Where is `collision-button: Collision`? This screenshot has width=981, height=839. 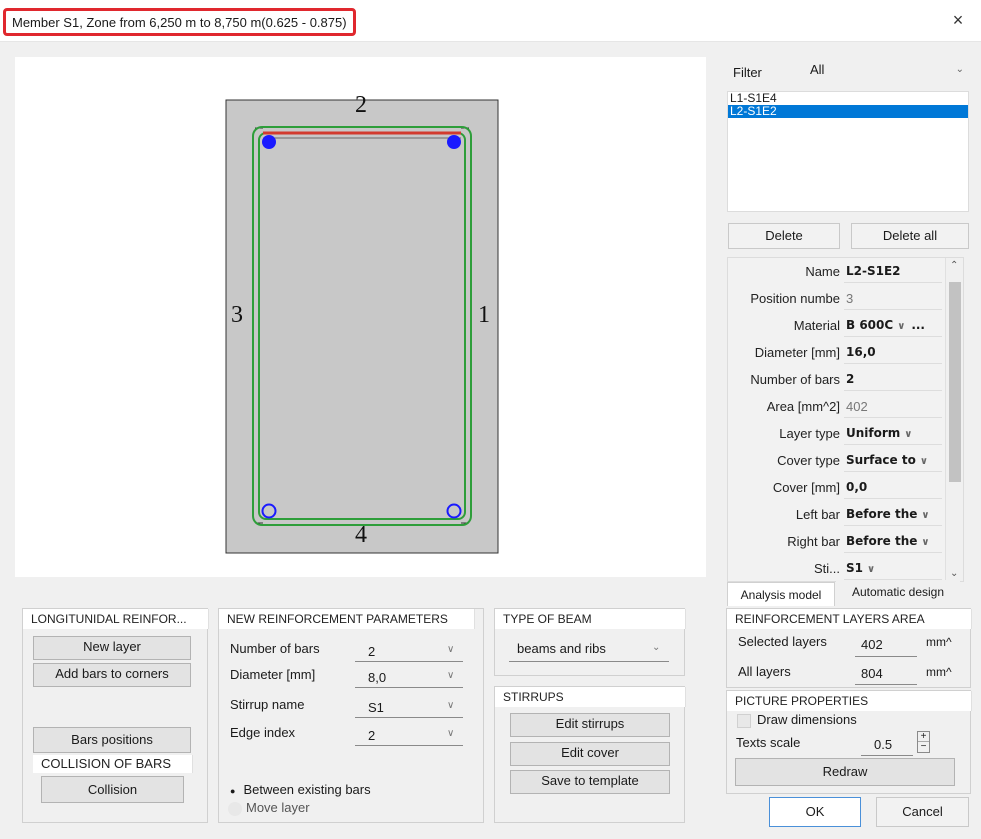 collision-button: Collision is located at coordinates (112, 789).